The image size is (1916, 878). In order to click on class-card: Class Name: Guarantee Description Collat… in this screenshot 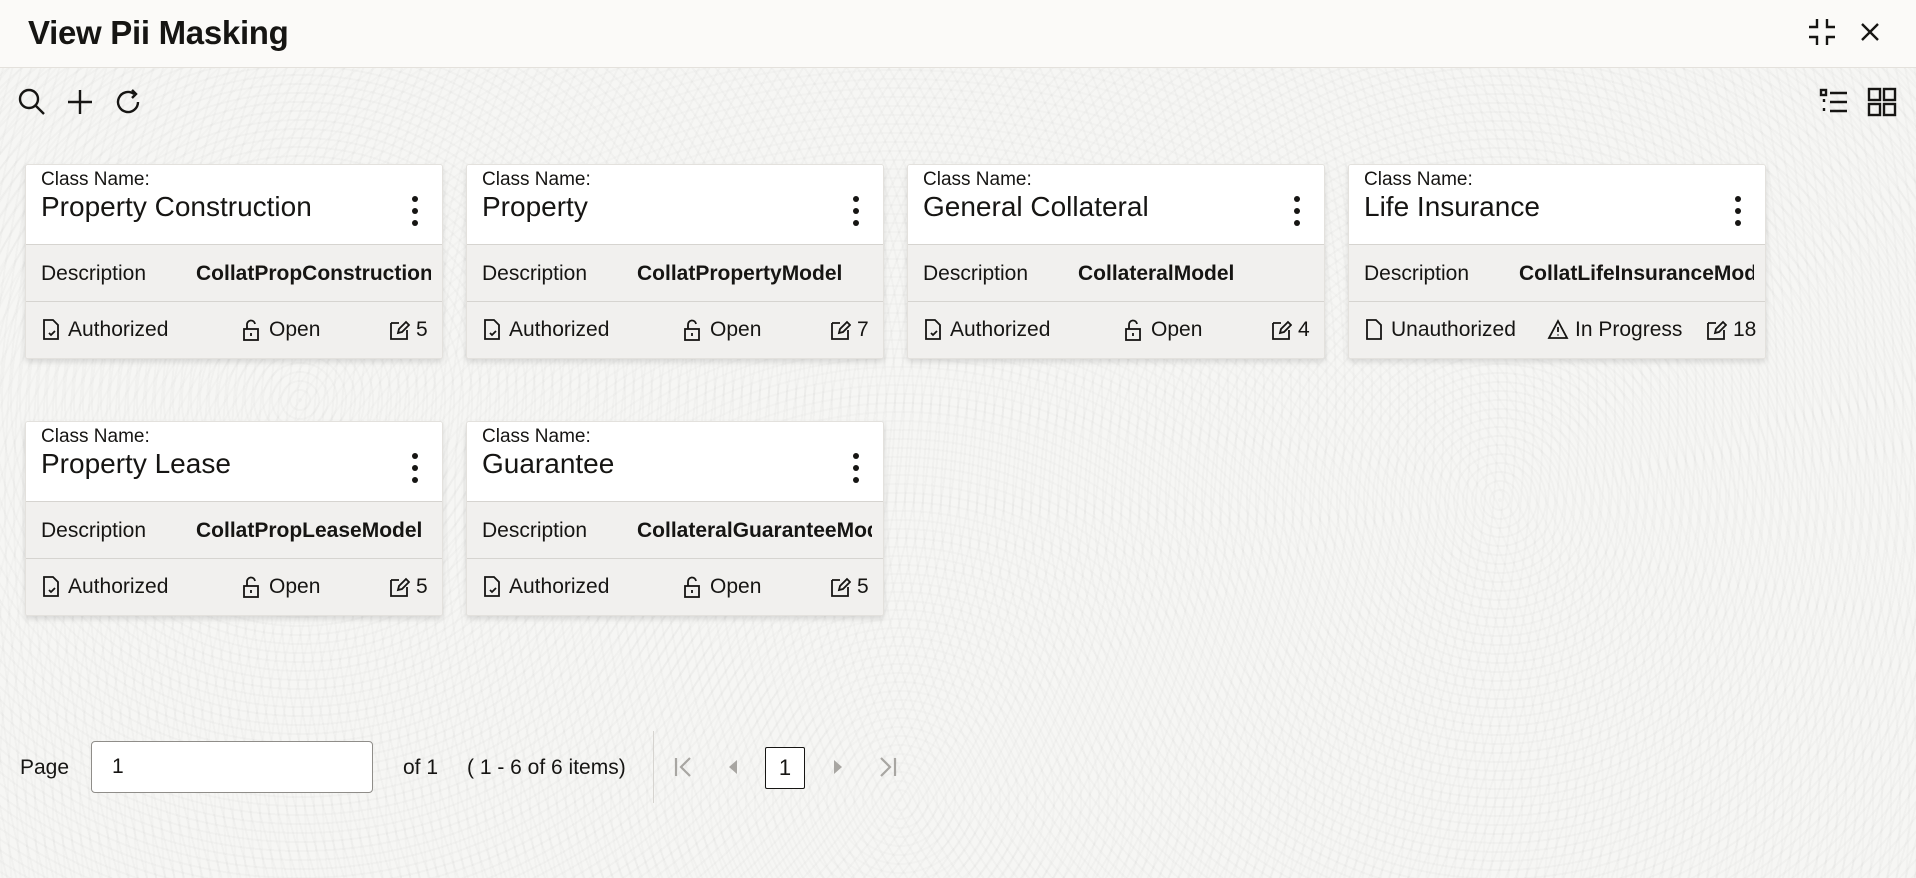, I will do `click(675, 518)`.